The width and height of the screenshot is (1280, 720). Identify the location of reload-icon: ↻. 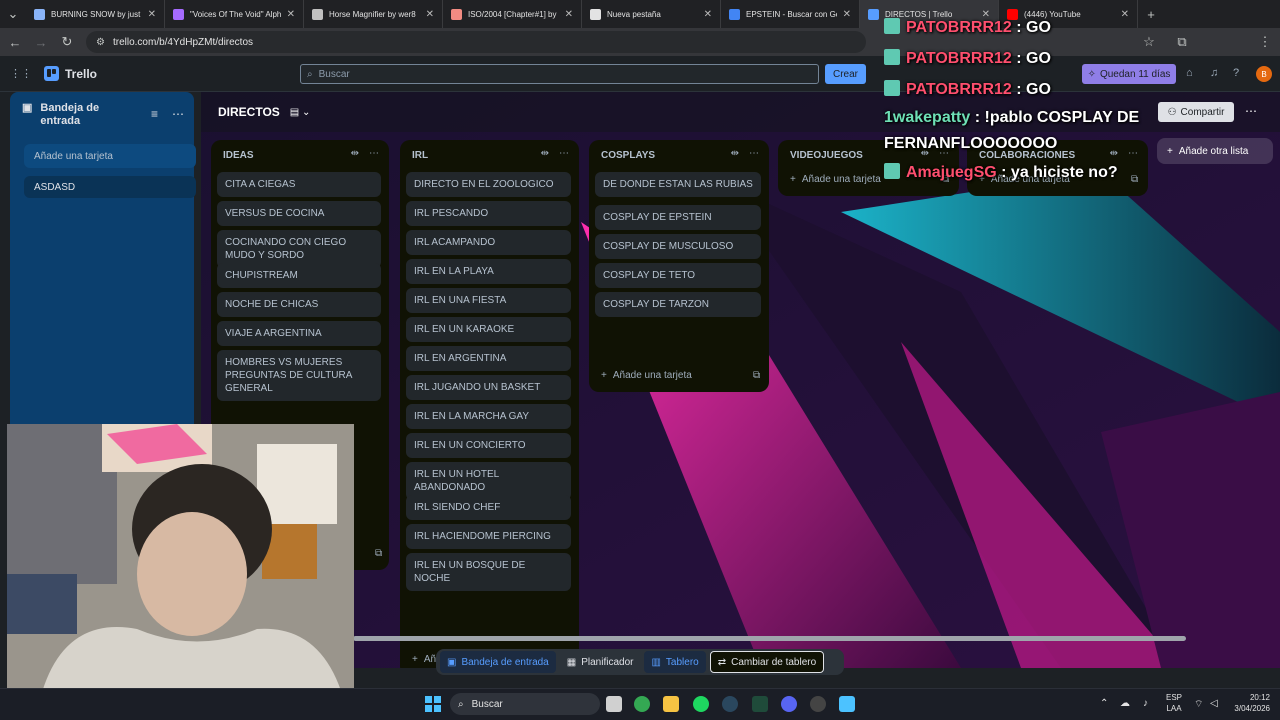
(67, 42).